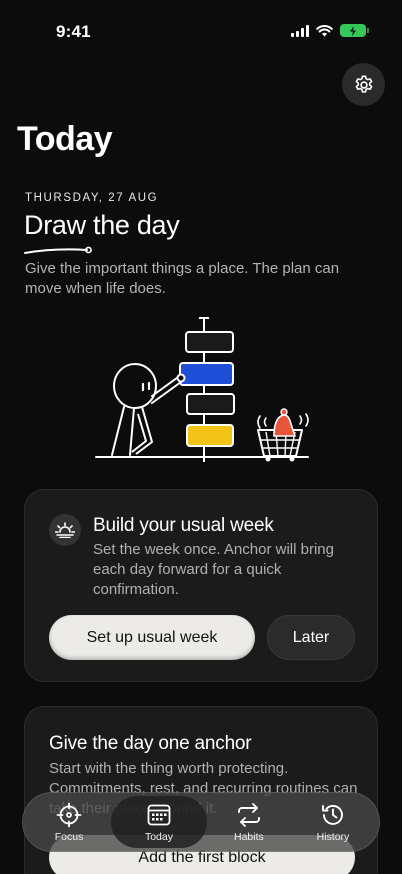 The height and width of the screenshot is (874, 402). What do you see at coordinates (324, 30) in the screenshot?
I see `wifi-icon` at bounding box center [324, 30].